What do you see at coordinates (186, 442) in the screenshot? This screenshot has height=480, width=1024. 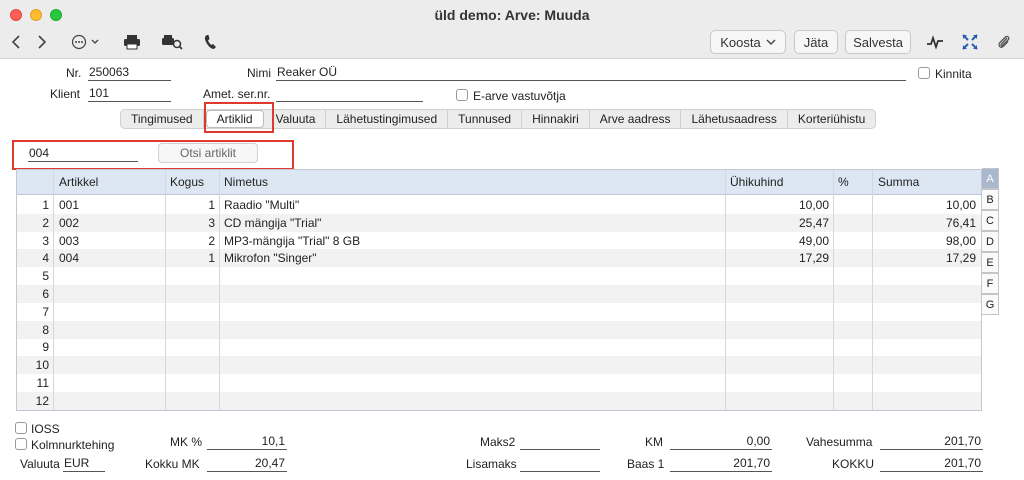 I see `mk-percent-label: MK %` at bounding box center [186, 442].